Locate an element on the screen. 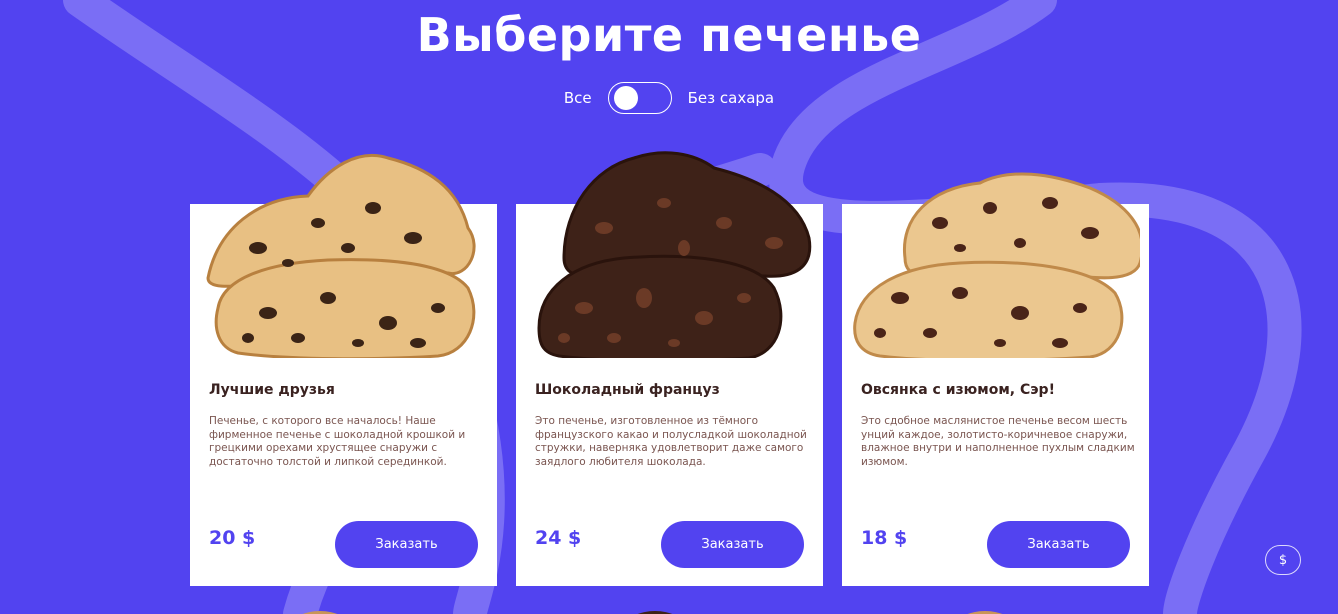 This screenshot has height=614, width=1338. filter-all-label: Все is located at coordinates (578, 98).